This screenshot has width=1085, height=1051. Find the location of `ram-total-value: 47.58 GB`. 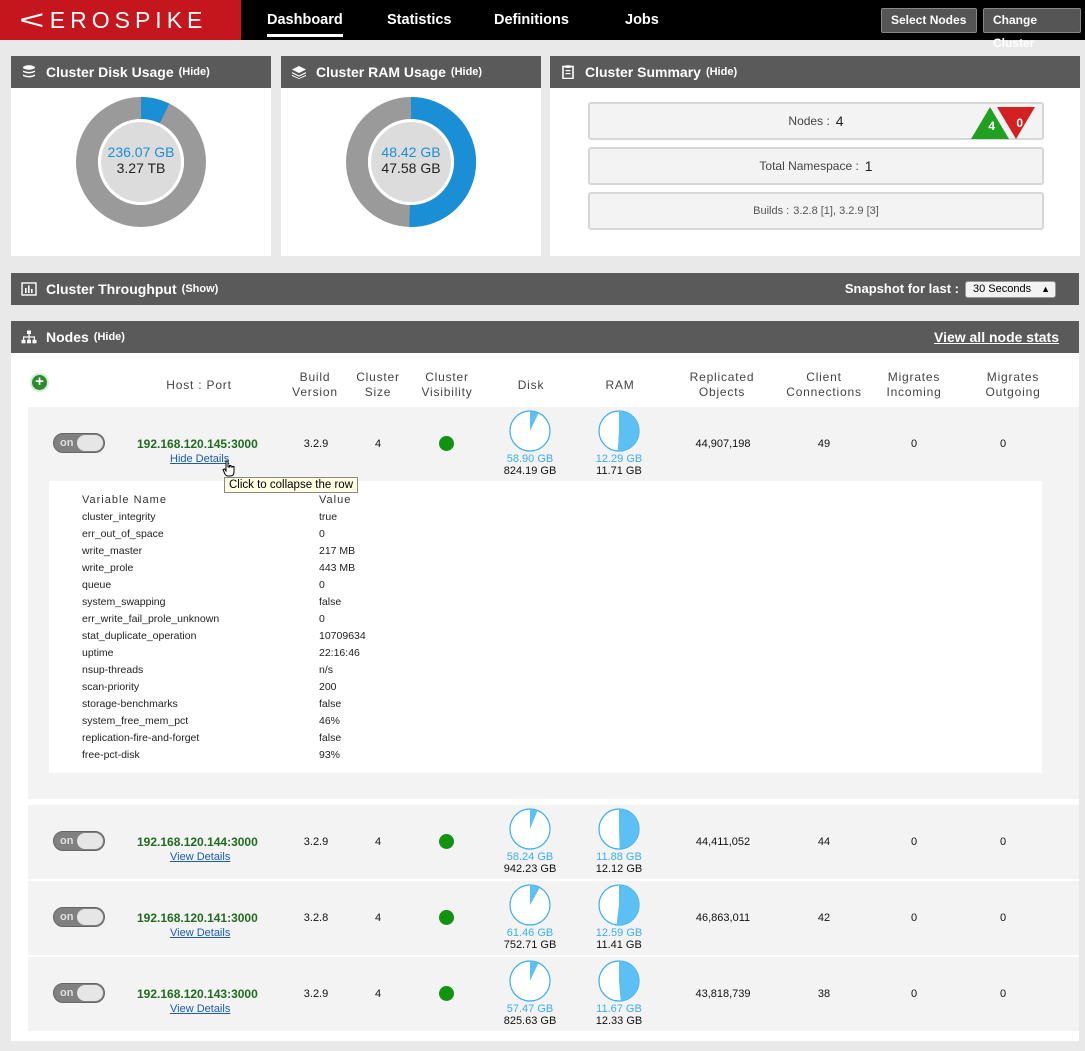

ram-total-value: 47.58 GB is located at coordinates (411, 168).